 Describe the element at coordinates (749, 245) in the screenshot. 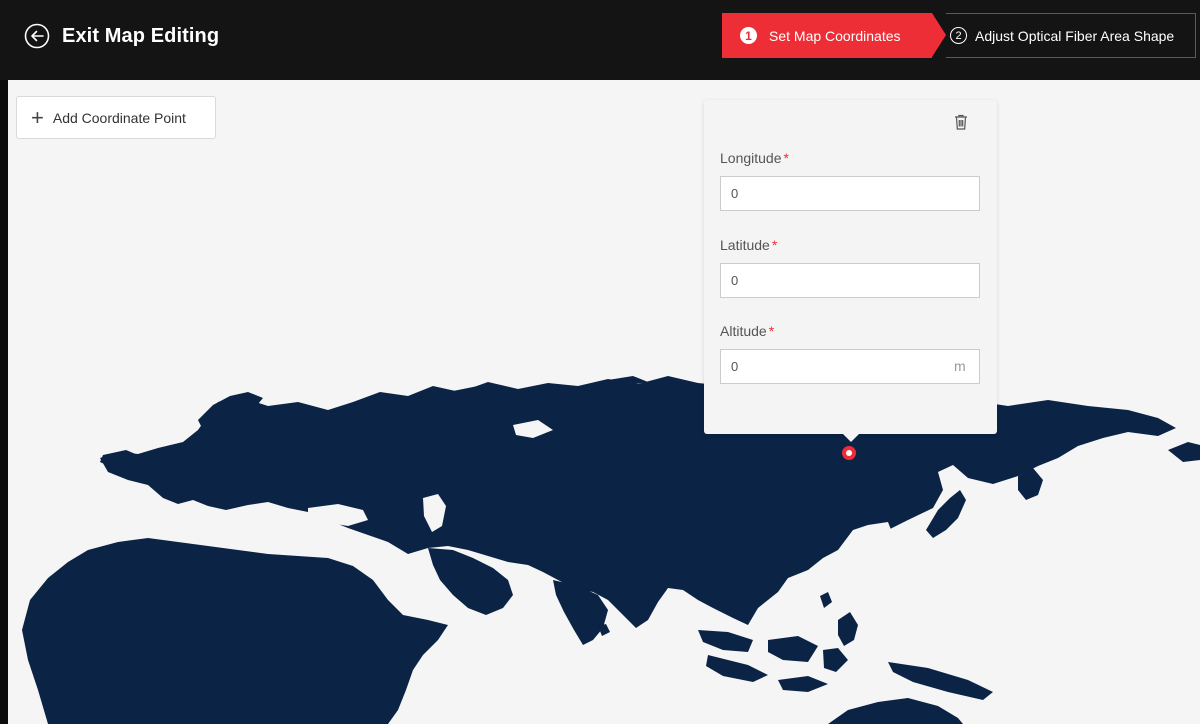

I see `latitude-label: Latitude *` at that location.